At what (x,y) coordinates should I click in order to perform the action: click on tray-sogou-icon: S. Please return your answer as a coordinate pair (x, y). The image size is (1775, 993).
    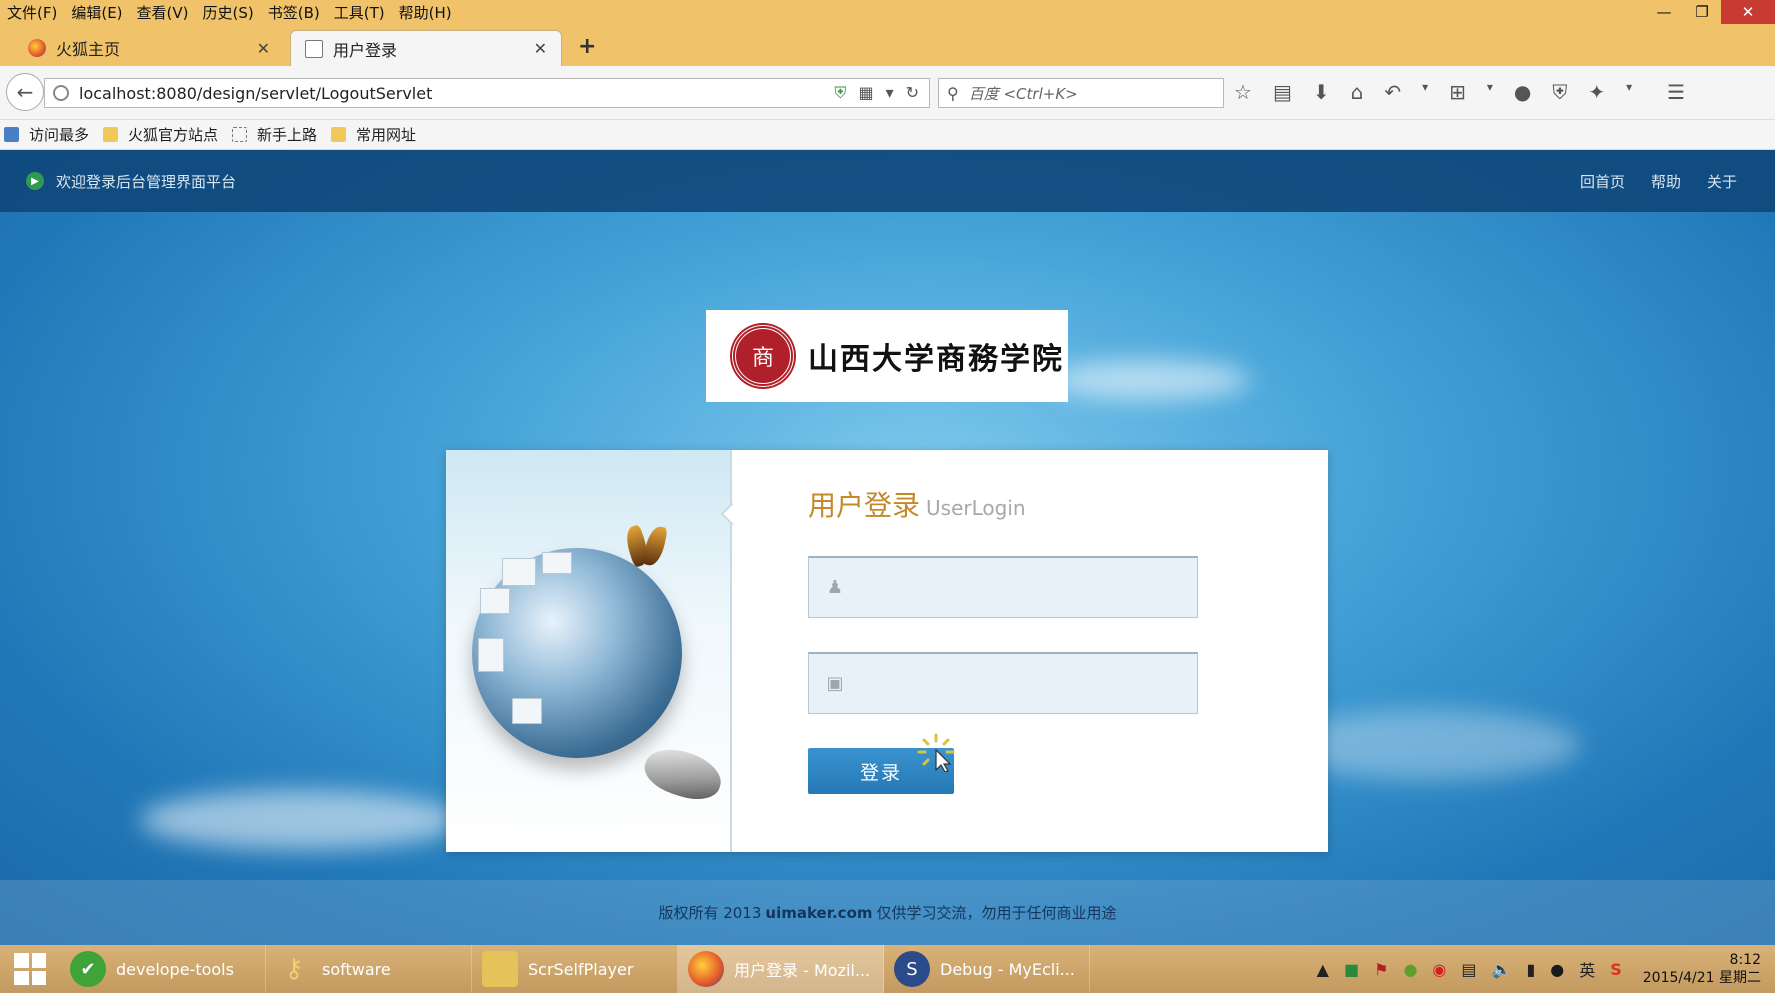
    Looking at the image, I should click on (1616, 969).